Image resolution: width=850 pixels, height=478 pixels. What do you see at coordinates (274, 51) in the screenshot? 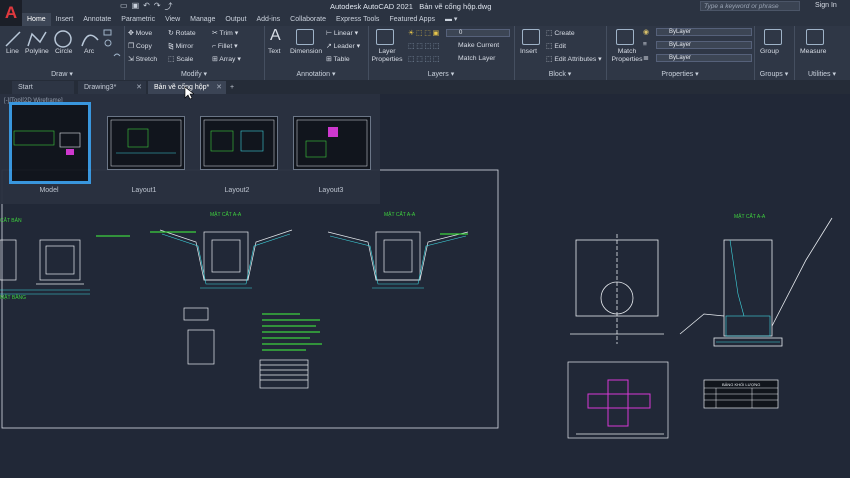
I see `text-button: Text` at bounding box center [274, 51].